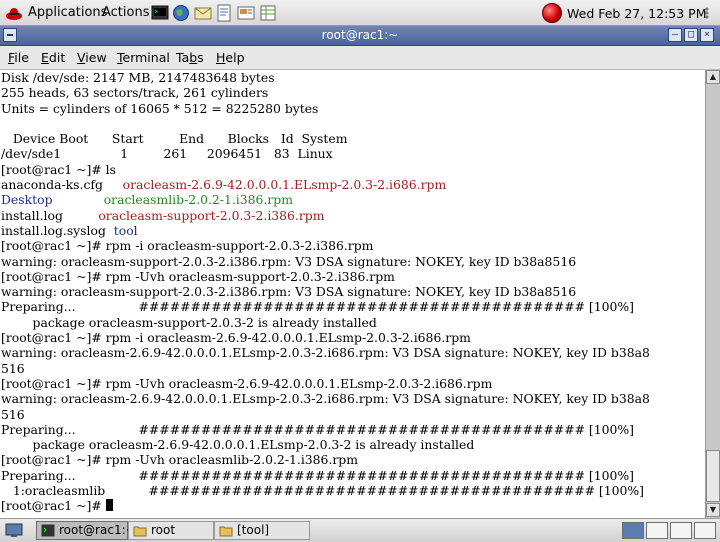  I want to click on menu-edit: Edit, so click(53, 57).